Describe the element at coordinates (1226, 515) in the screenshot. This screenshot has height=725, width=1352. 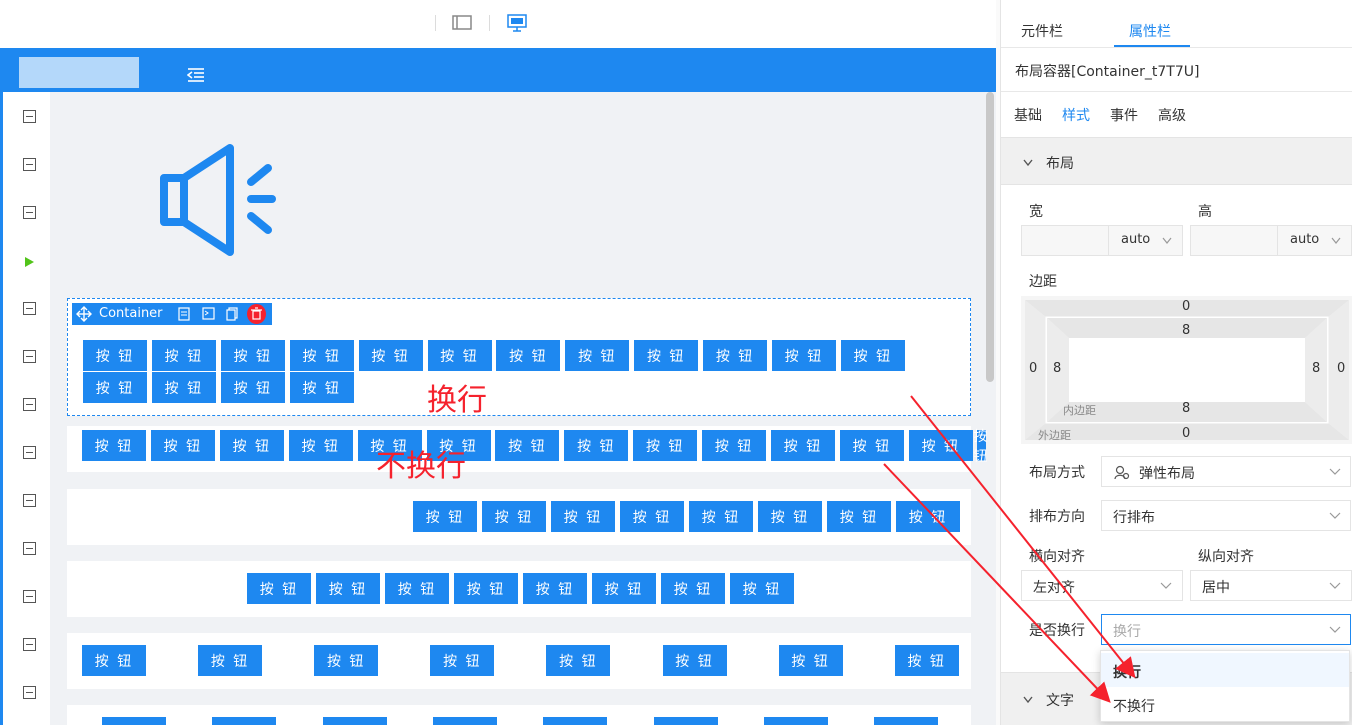
I see `direction-select: 行排布` at that location.